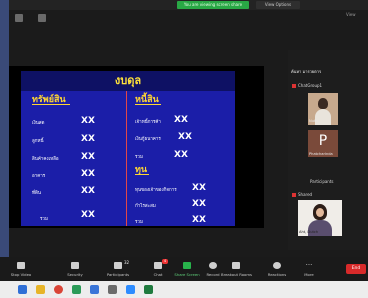  Describe the element at coordinates (351, 14) in the screenshot. I see `view-label: View` at that location.